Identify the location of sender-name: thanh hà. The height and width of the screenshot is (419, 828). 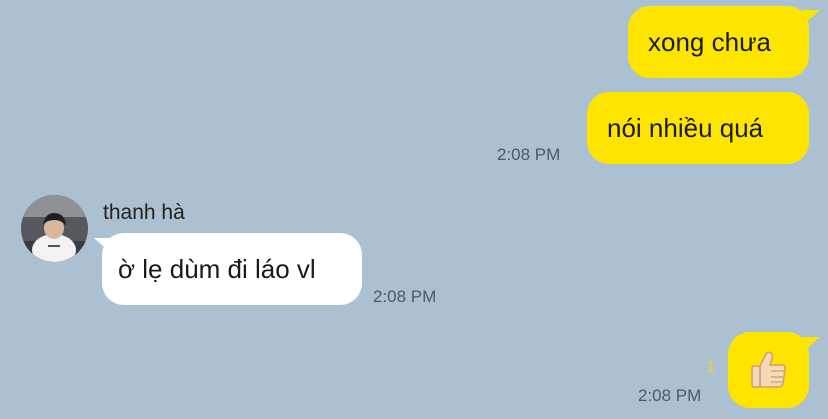
(144, 212).